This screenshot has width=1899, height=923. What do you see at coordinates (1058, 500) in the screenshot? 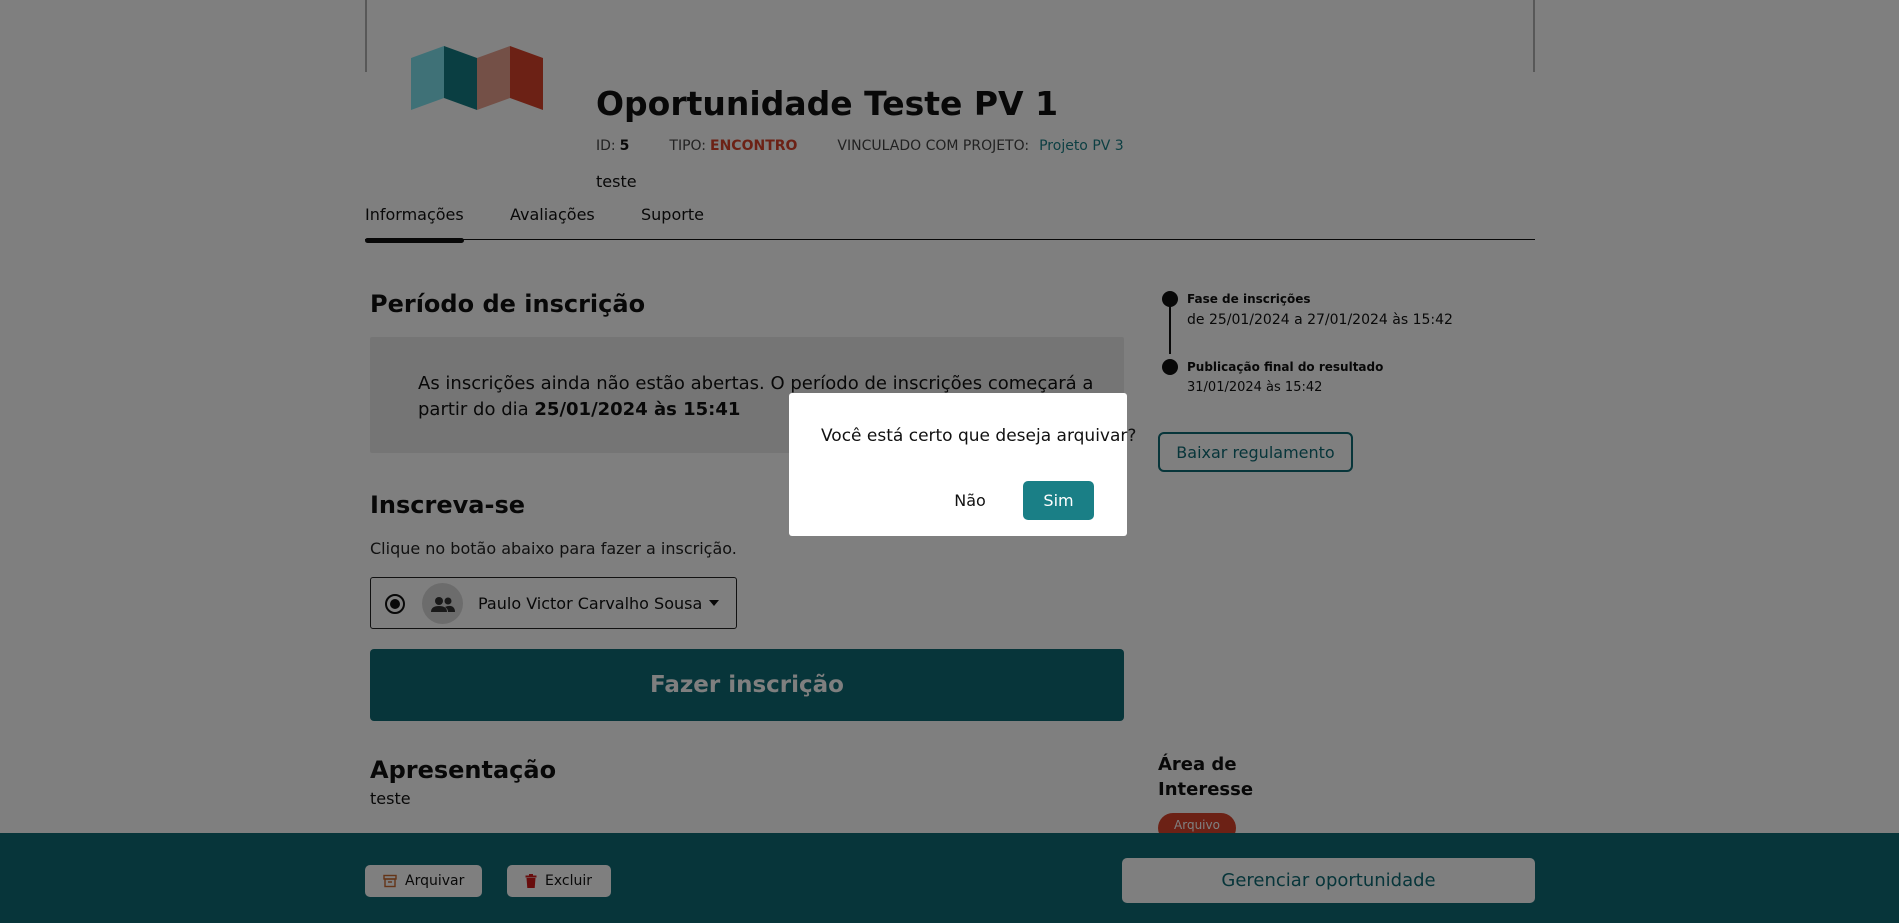
I see `confirm-button: Sim` at bounding box center [1058, 500].